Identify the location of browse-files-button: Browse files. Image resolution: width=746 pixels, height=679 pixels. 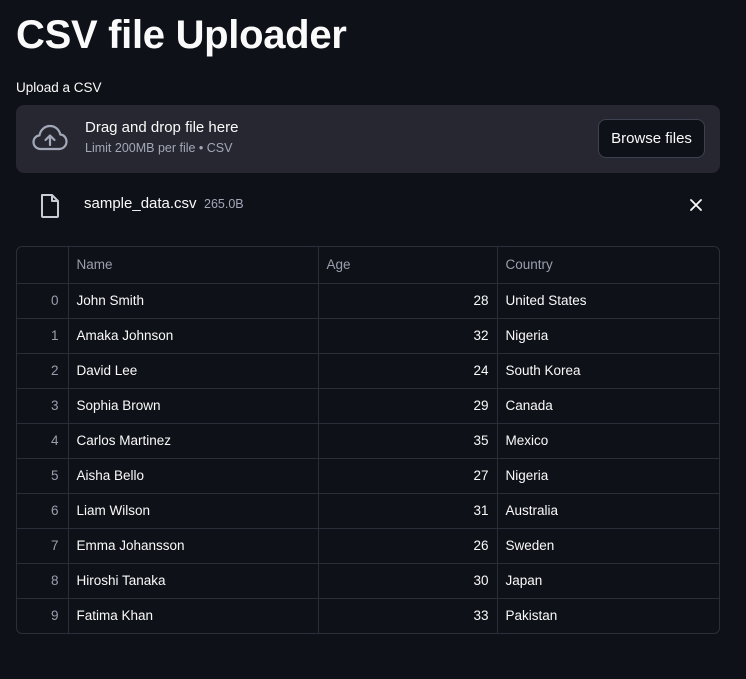
(651, 138).